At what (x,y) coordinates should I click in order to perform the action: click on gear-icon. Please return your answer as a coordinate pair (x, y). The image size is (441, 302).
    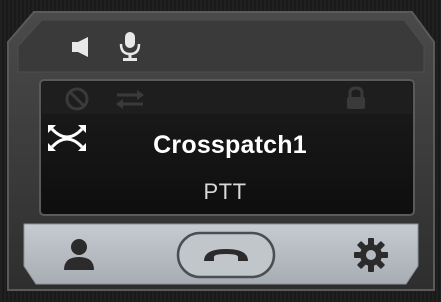
    Looking at the image, I should click on (371, 255).